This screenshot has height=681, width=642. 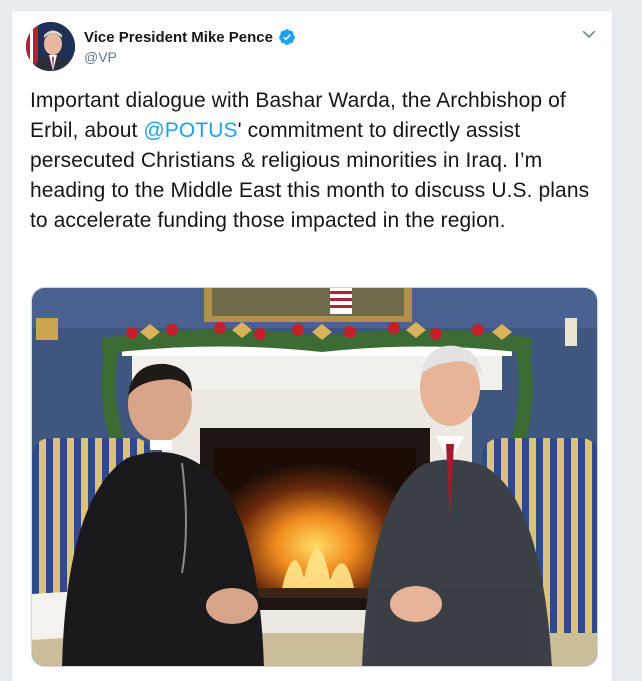 What do you see at coordinates (287, 37) in the screenshot?
I see `verified-badge-icon` at bounding box center [287, 37].